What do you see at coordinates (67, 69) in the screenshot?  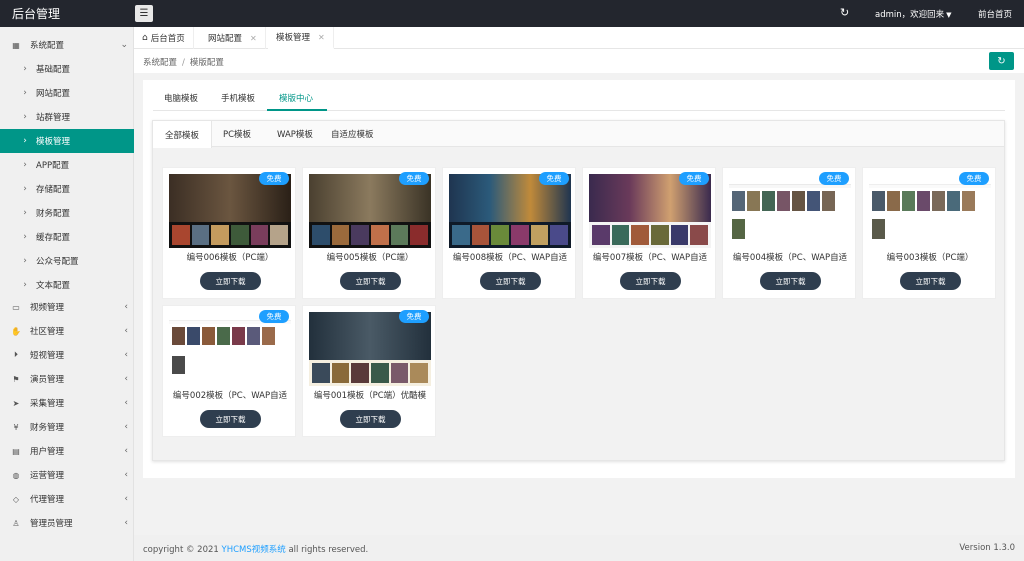 I see `sidebar-item-basic: › 基础配置` at bounding box center [67, 69].